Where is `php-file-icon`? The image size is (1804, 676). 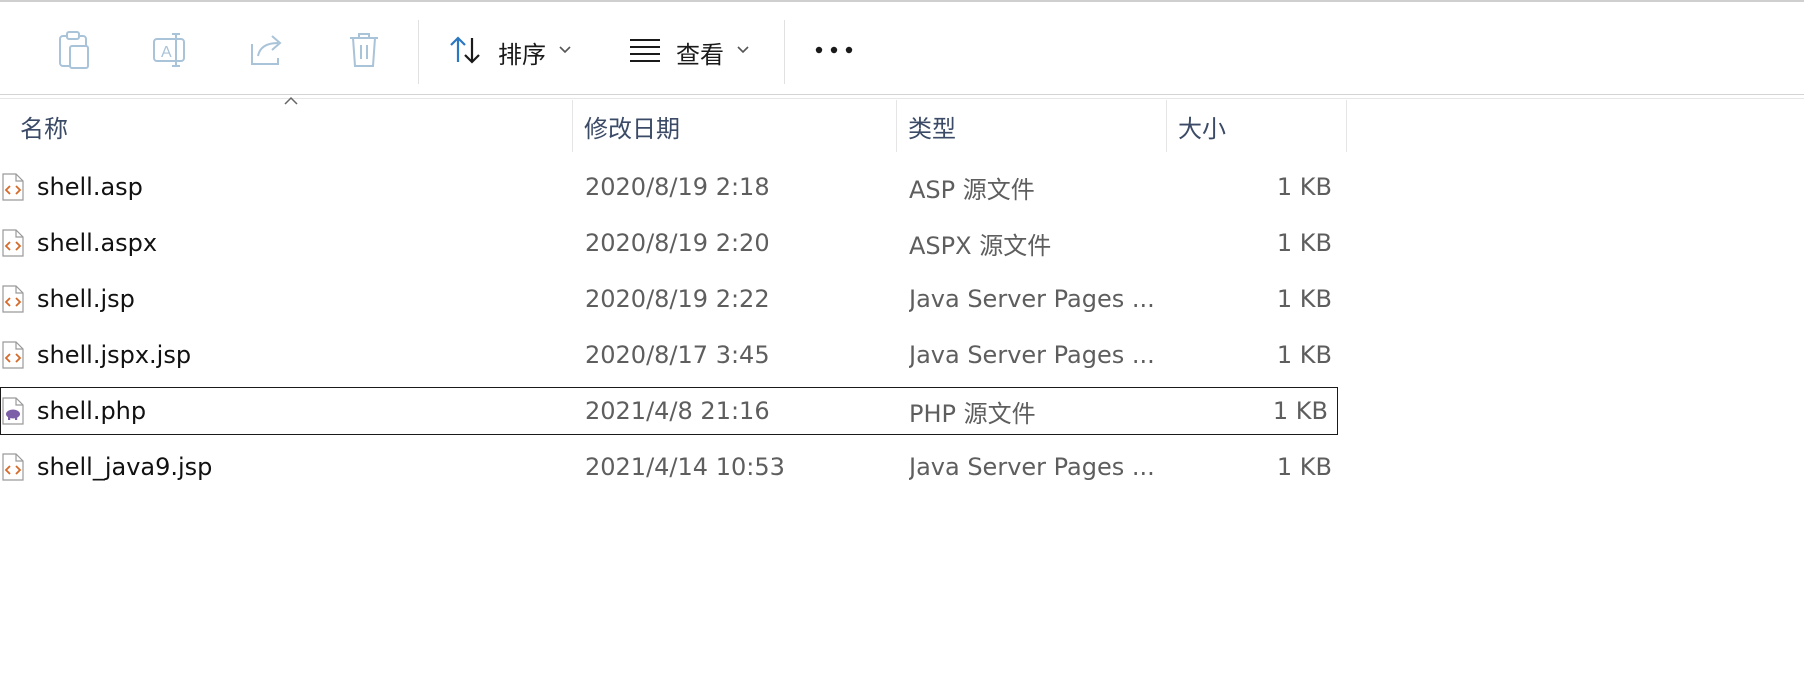
php-file-icon is located at coordinates (13, 411).